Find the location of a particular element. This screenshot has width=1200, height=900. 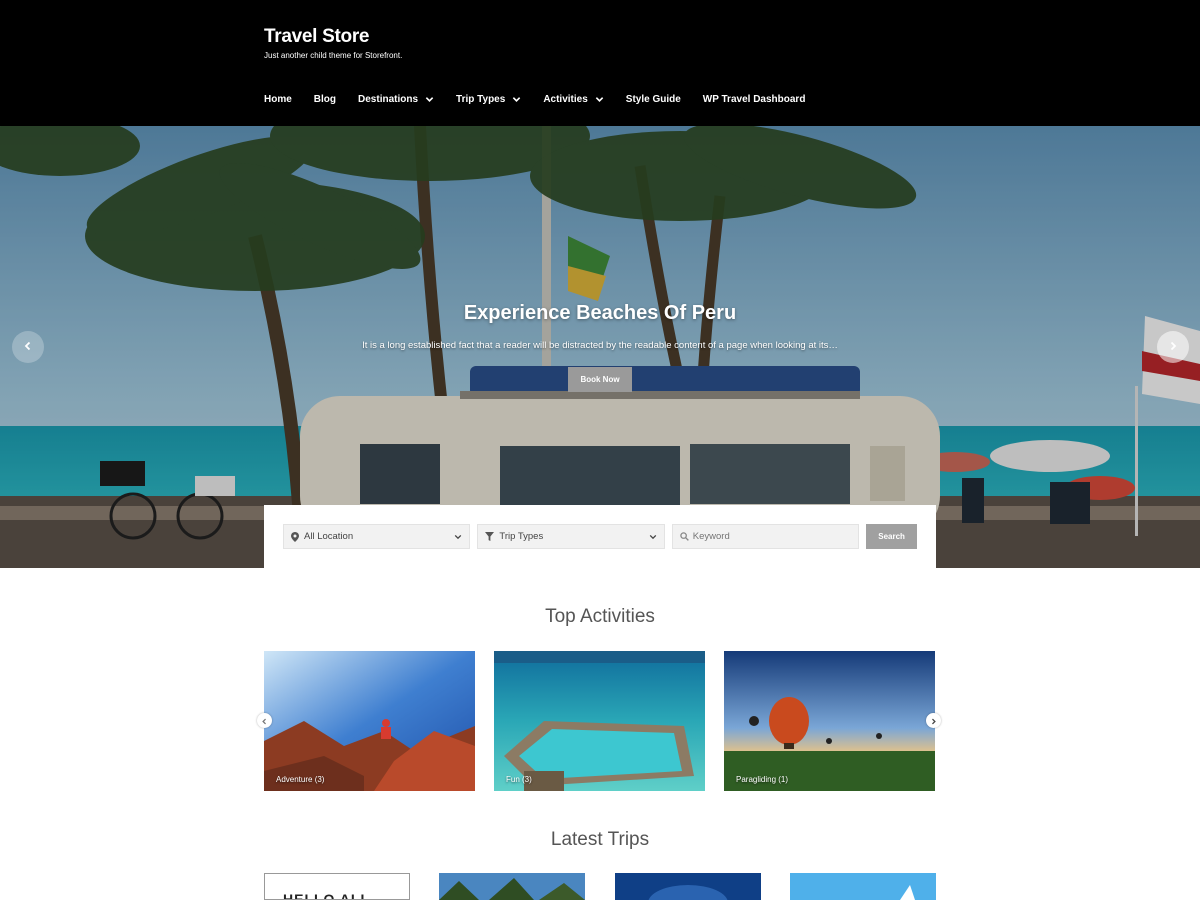

search-button: Search is located at coordinates (891, 536).